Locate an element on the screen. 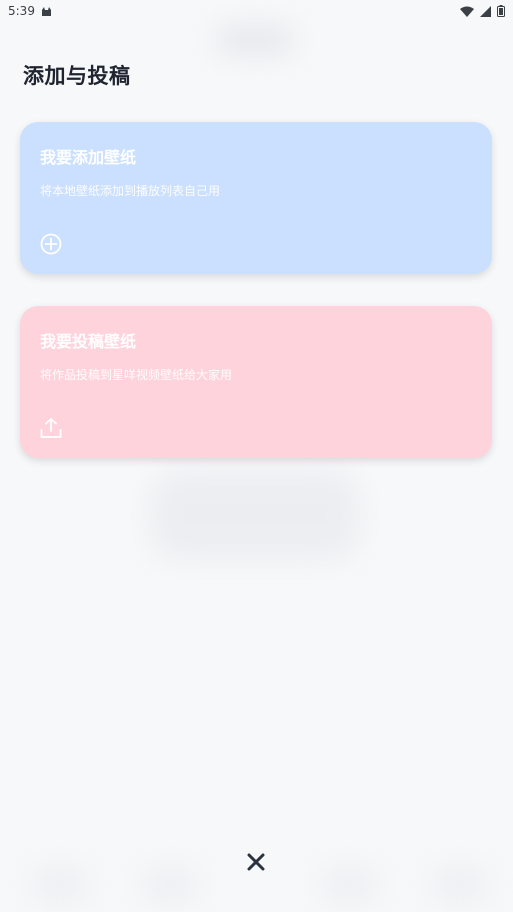 The image size is (513, 912). submit-wallpaper-title: 我要投稿壁纸 is located at coordinates (88, 341).